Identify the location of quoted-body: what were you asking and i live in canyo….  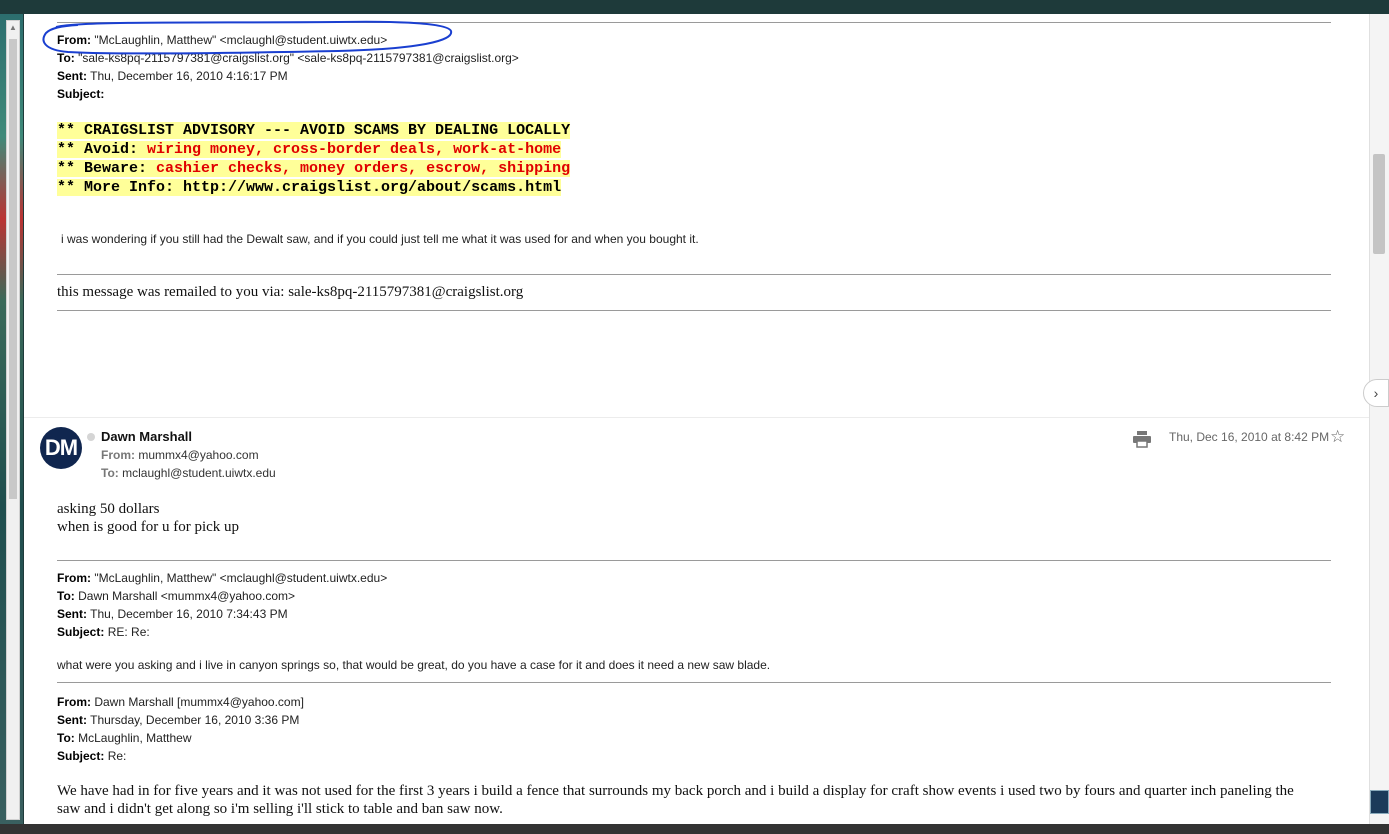
(414, 665).